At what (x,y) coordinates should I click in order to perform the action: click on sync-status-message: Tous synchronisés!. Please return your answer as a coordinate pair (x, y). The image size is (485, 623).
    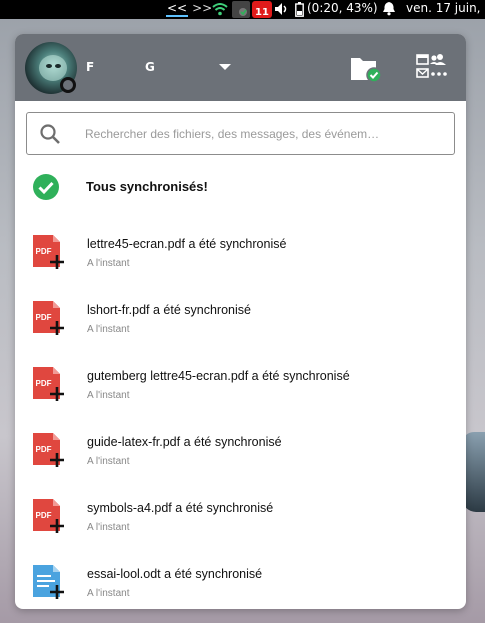
    Looking at the image, I should click on (147, 186).